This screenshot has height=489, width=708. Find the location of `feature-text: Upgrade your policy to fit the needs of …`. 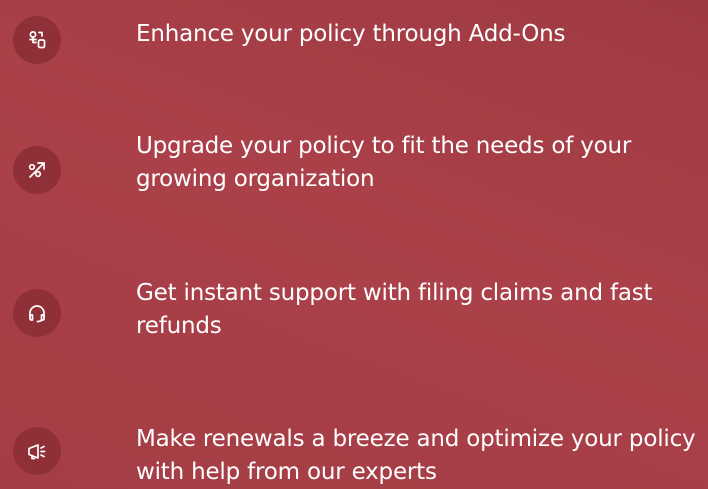

feature-text: Upgrade your policy to fit the needs of … is located at coordinates (384, 162).